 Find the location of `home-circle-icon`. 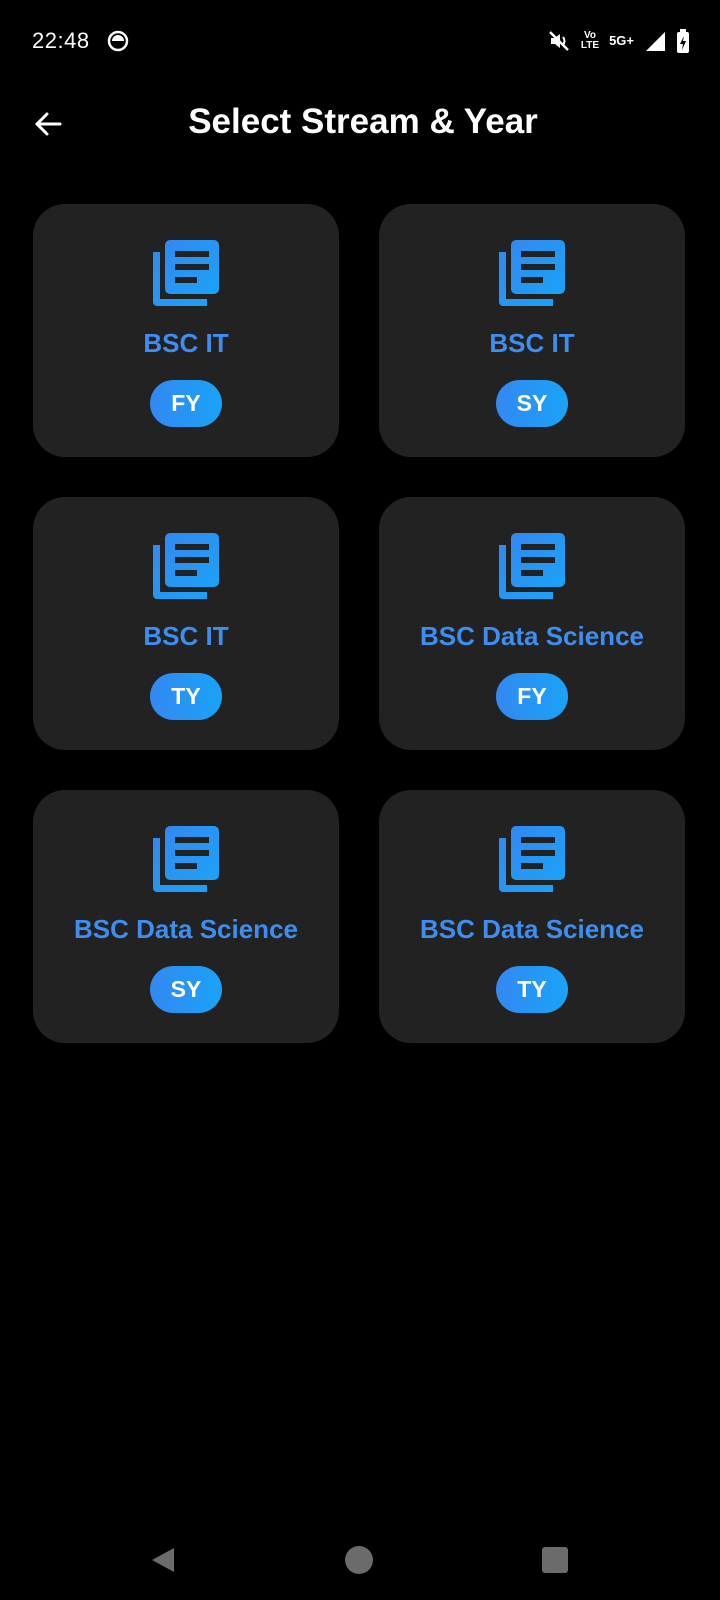

home-circle-icon is located at coordinates (359, 1560).